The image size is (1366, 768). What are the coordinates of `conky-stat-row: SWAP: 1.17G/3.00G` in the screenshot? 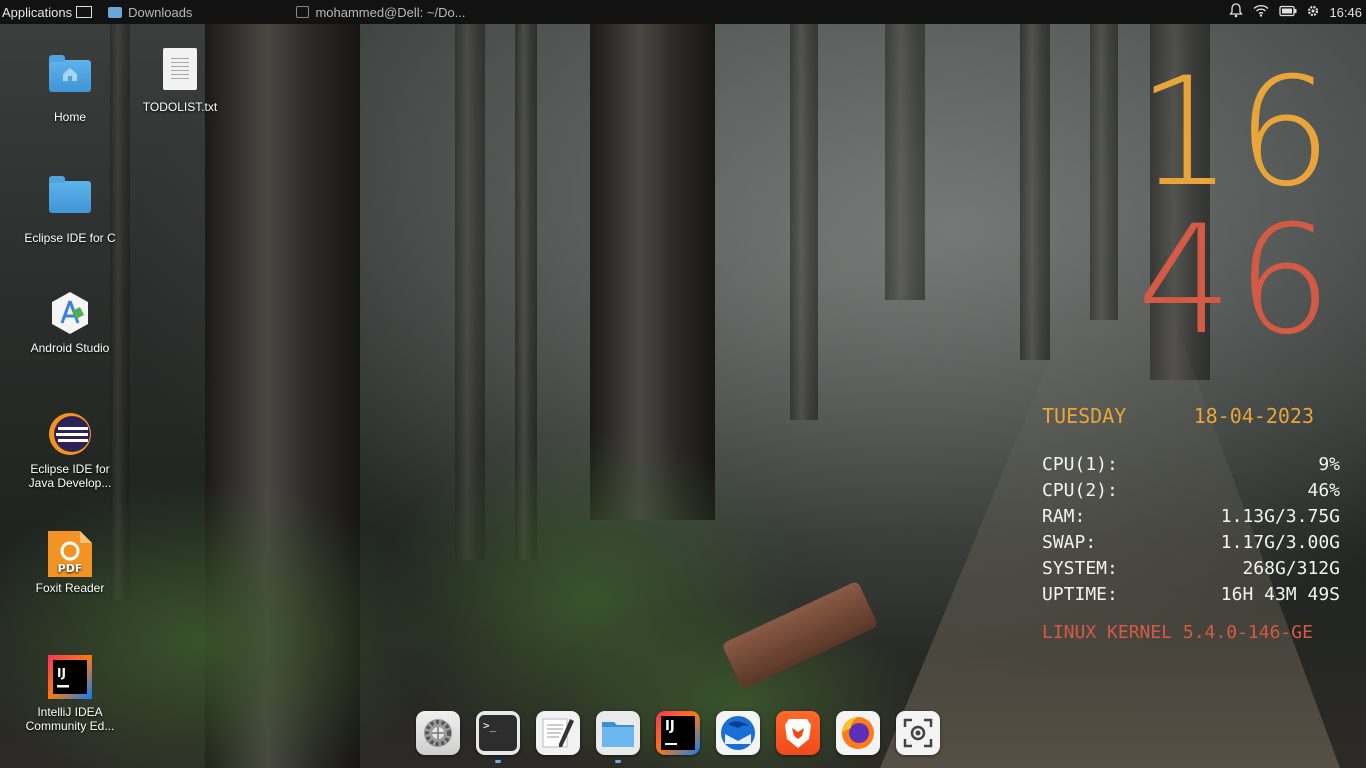 It's located at (1191, 543).